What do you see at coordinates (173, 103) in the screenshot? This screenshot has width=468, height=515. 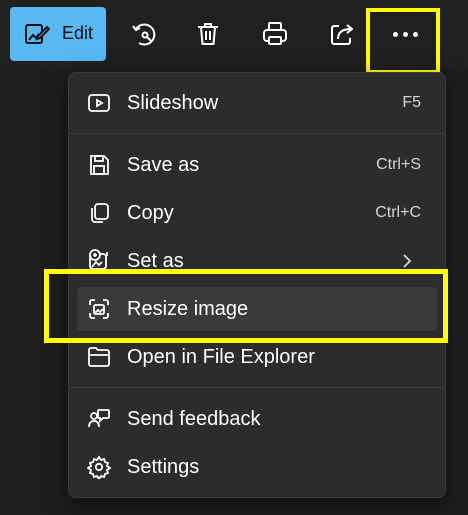 I see `menu-item-label: Slideshow` at bounding box center [173, 103].